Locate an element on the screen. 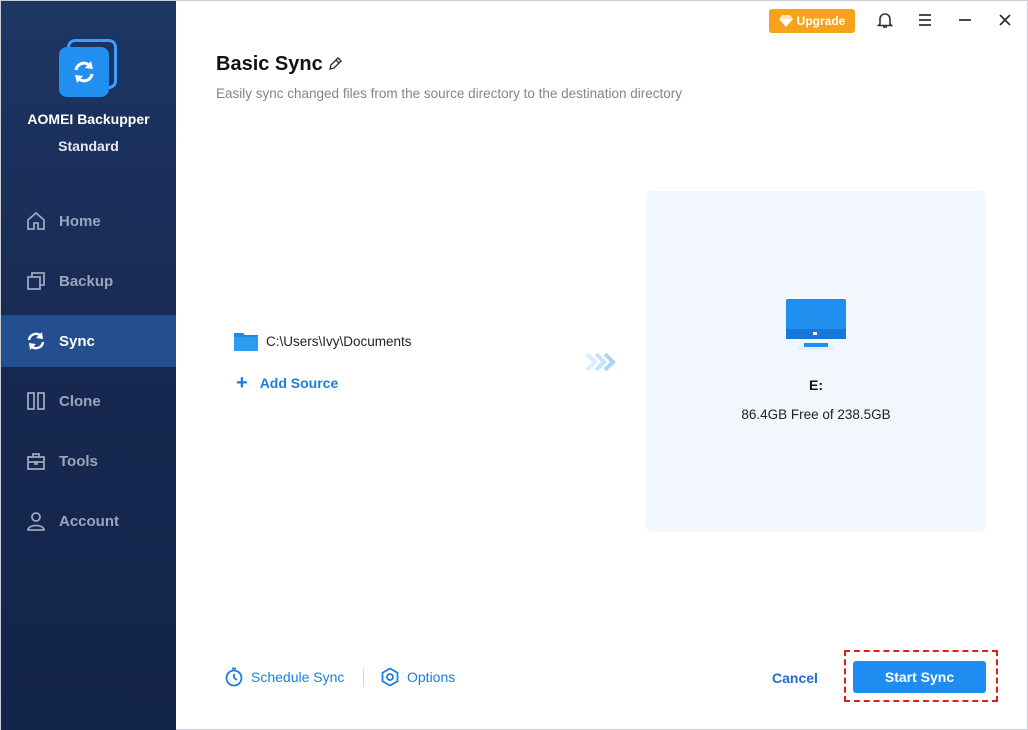 The width and height of the screenshot is (1028, 730). stopwatch-icon is located at coordinates (234, 677).